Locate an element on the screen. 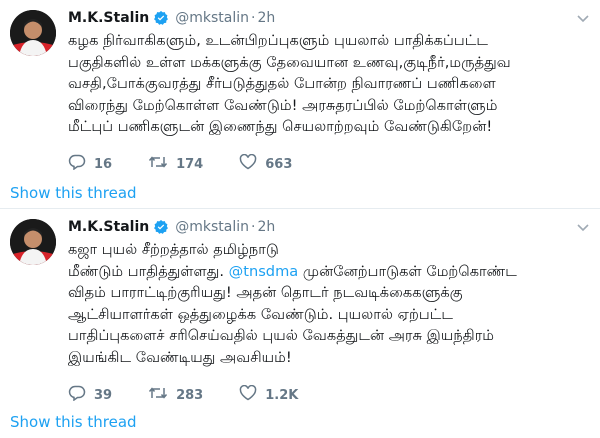  retweet-count: 174 is located at coordinates (190, 164).